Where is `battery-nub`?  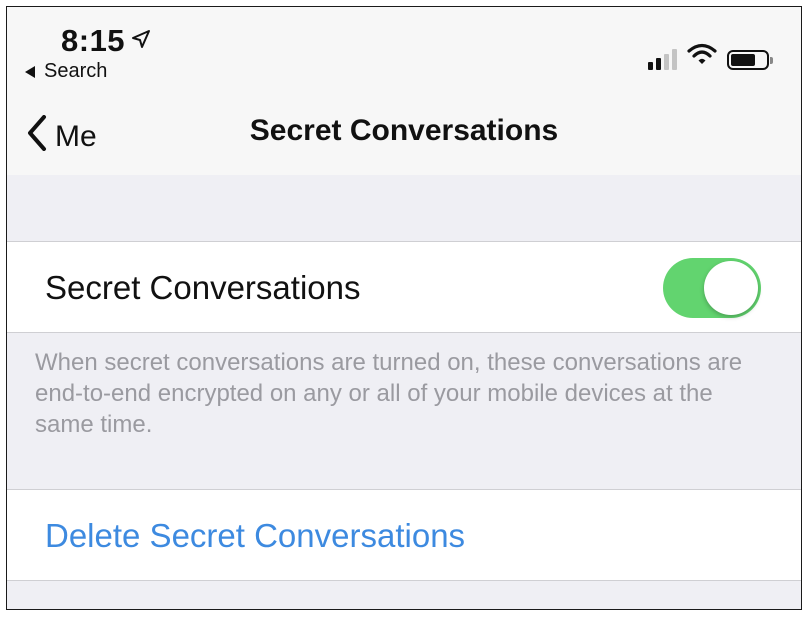 battery-nub is located at coordinates (771, 60).